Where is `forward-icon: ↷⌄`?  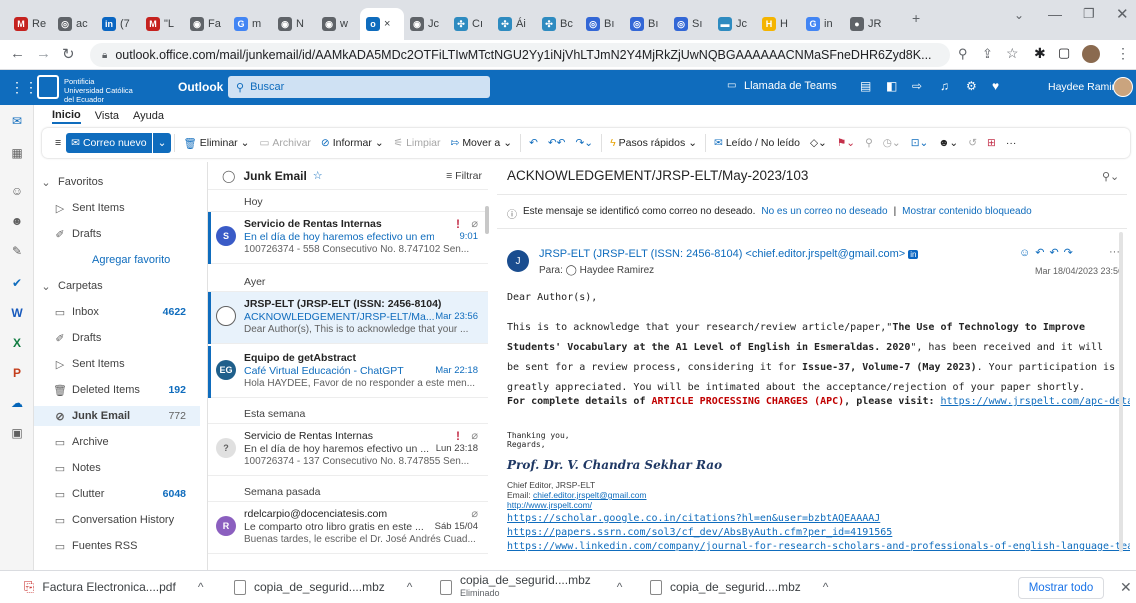
forward-icon: ↷⌄ is located at coordinates (584, 143).